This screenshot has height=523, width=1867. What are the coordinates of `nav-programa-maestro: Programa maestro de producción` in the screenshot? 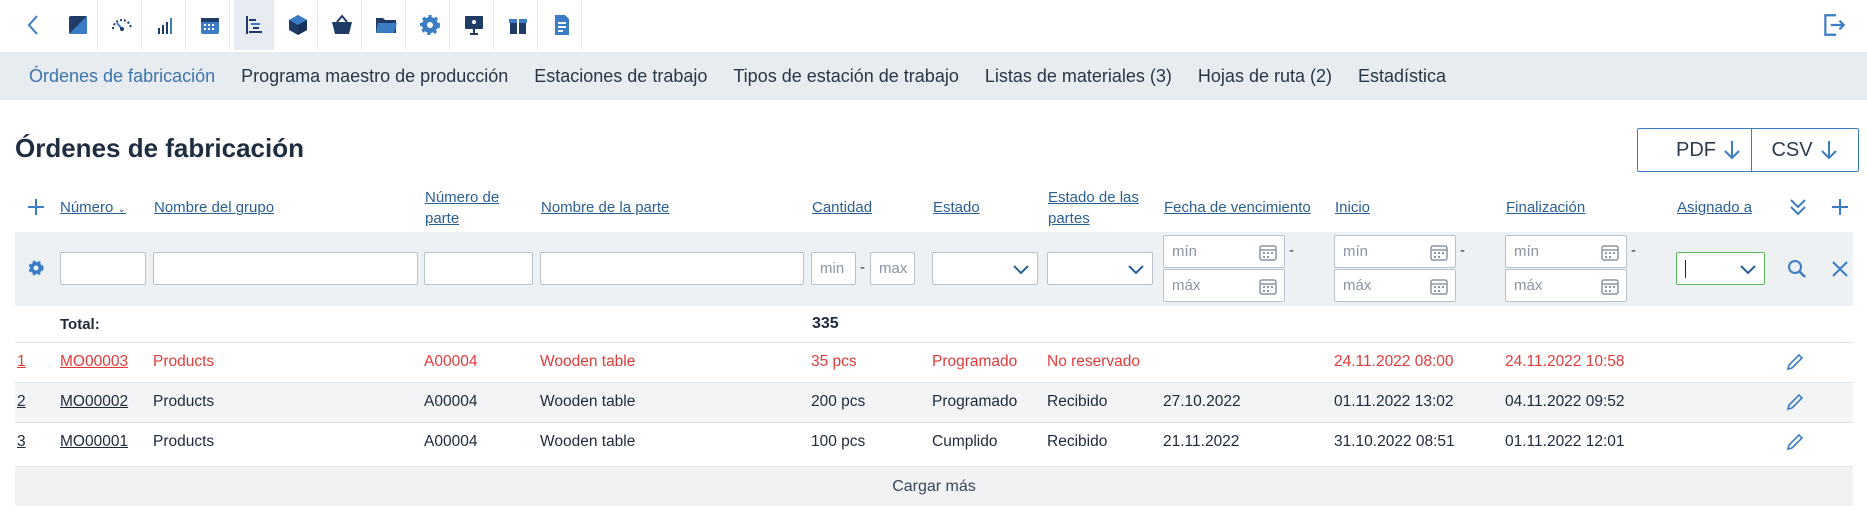 It's located at (374, 76).